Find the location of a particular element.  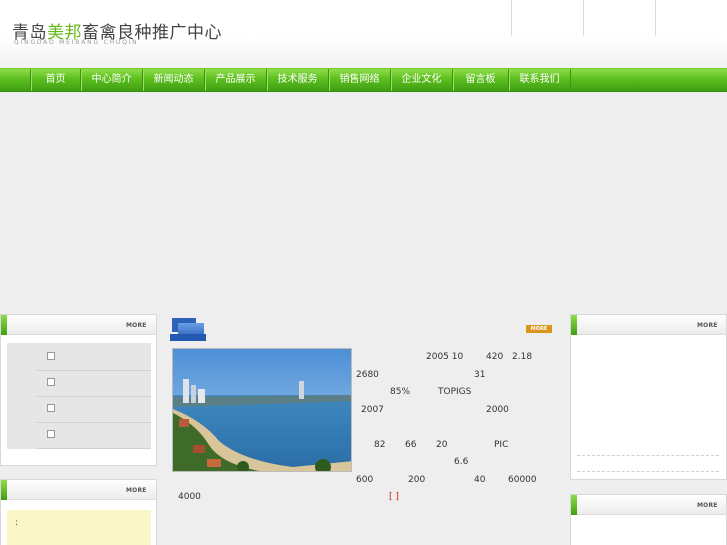

more-button: MORE is located at coordinates (539, 329).